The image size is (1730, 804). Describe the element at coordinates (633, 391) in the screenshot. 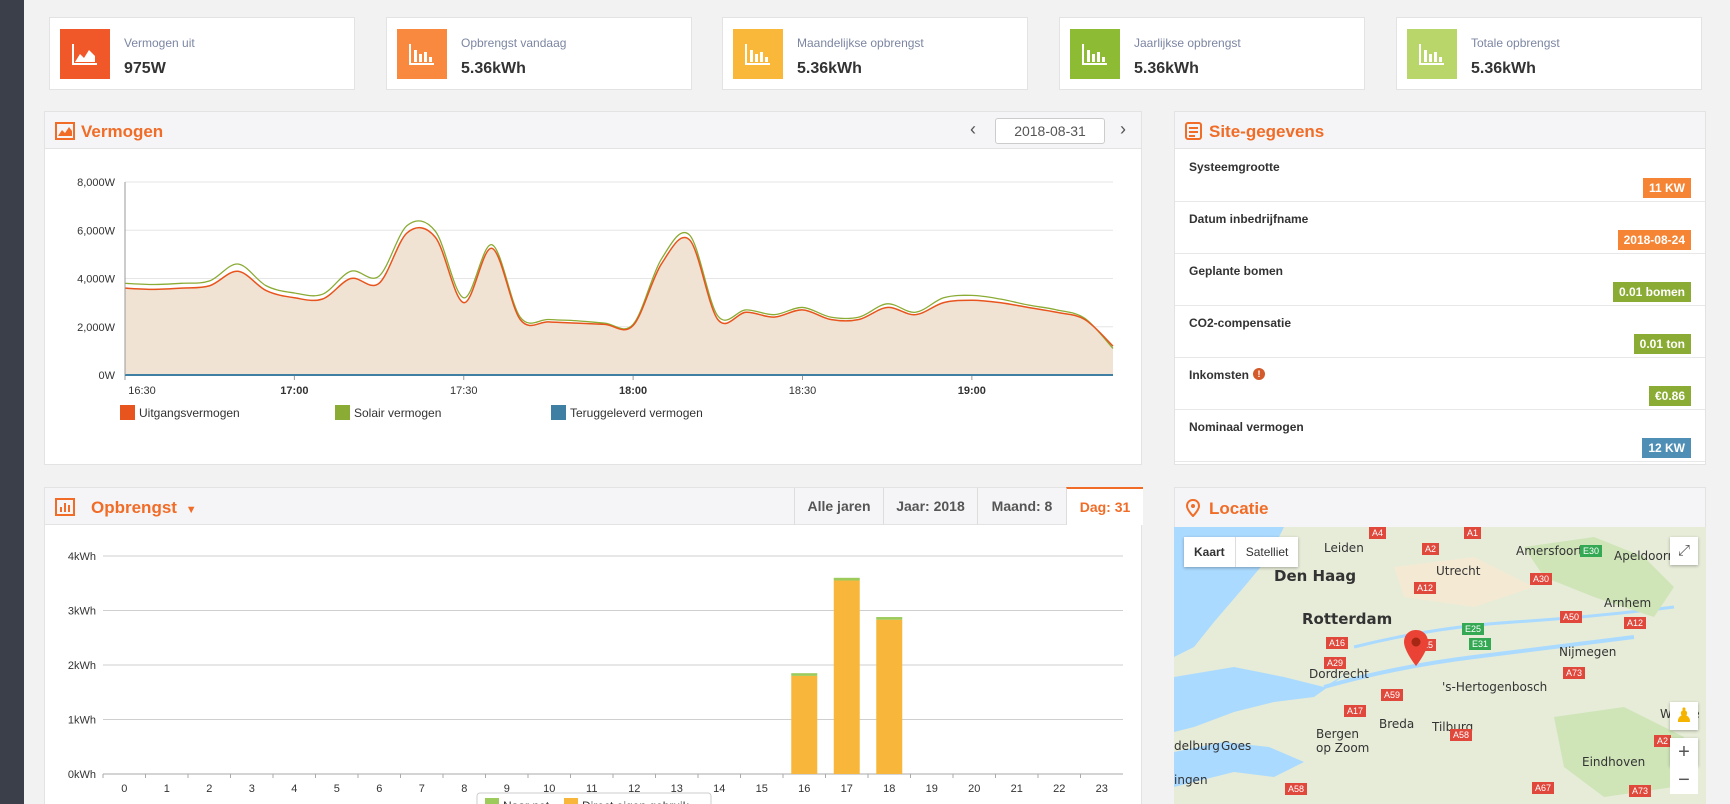

I see `x-tick-label: 18:00` at that location.